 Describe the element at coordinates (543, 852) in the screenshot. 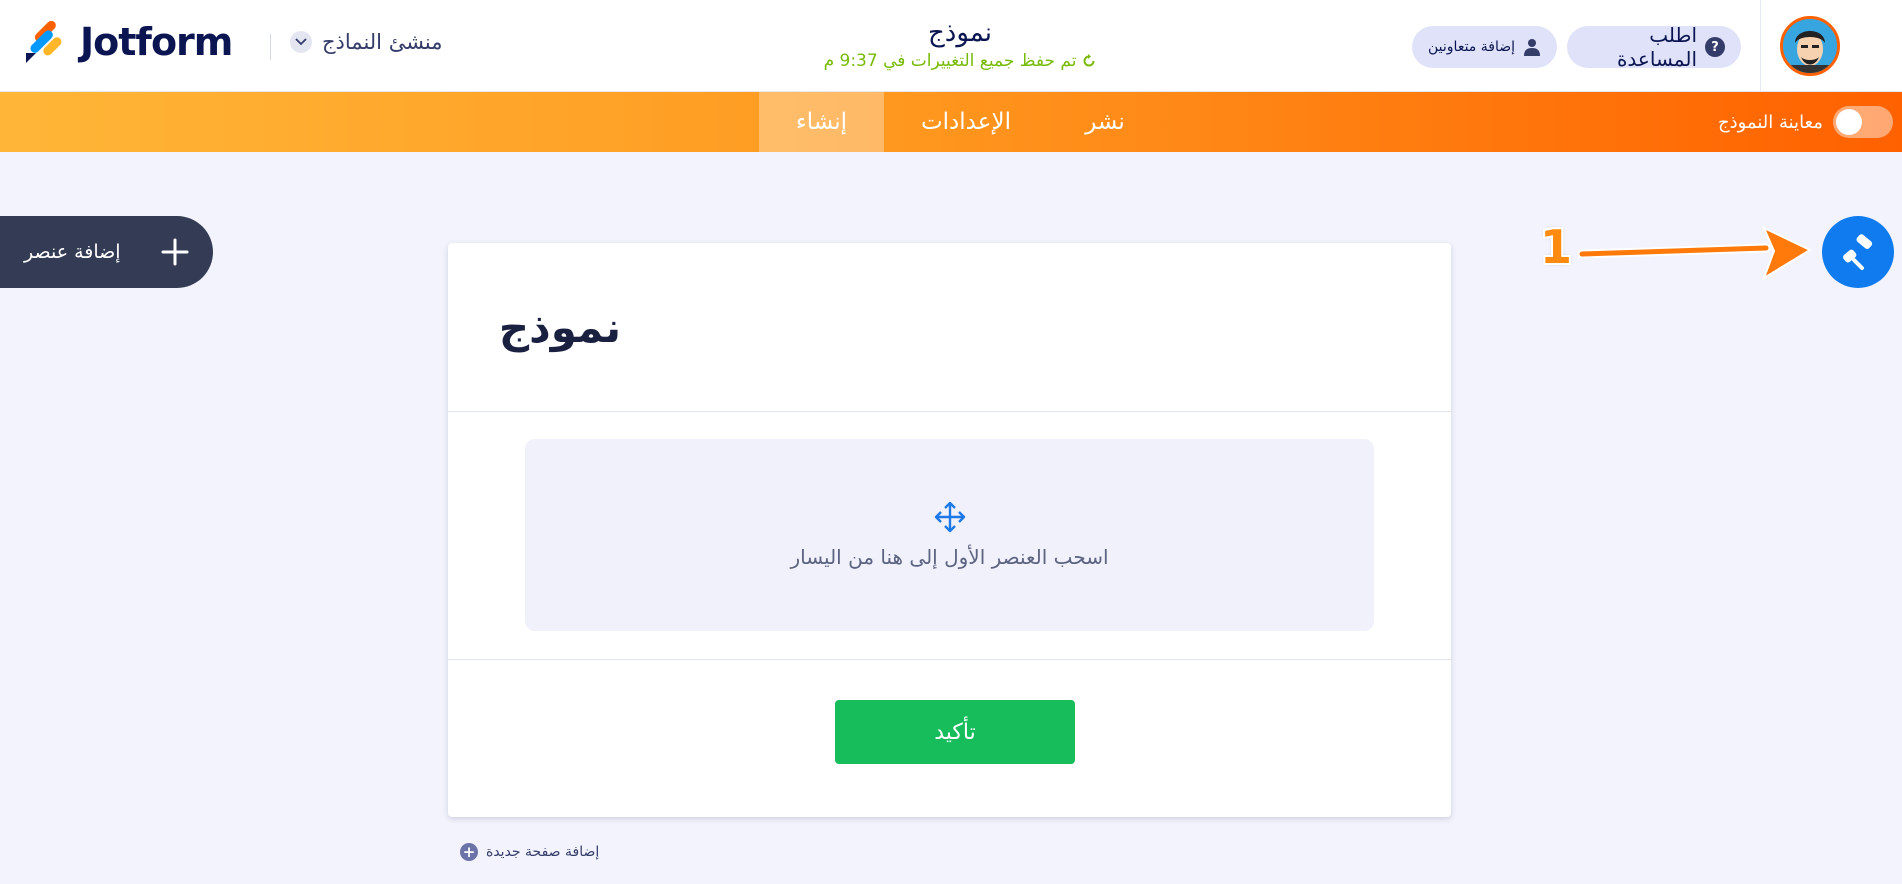

I see `add-page-label: إضافة صفحة جديدة` at that location.